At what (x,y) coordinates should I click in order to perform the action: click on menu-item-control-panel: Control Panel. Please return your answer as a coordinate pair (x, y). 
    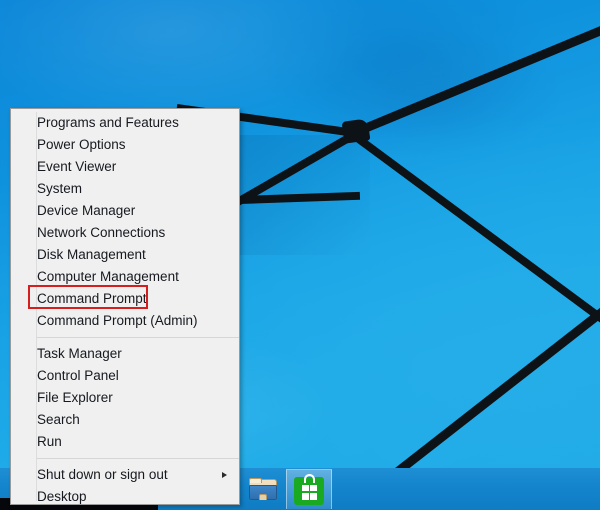
    Looking at the image, I should click on (125, 376).